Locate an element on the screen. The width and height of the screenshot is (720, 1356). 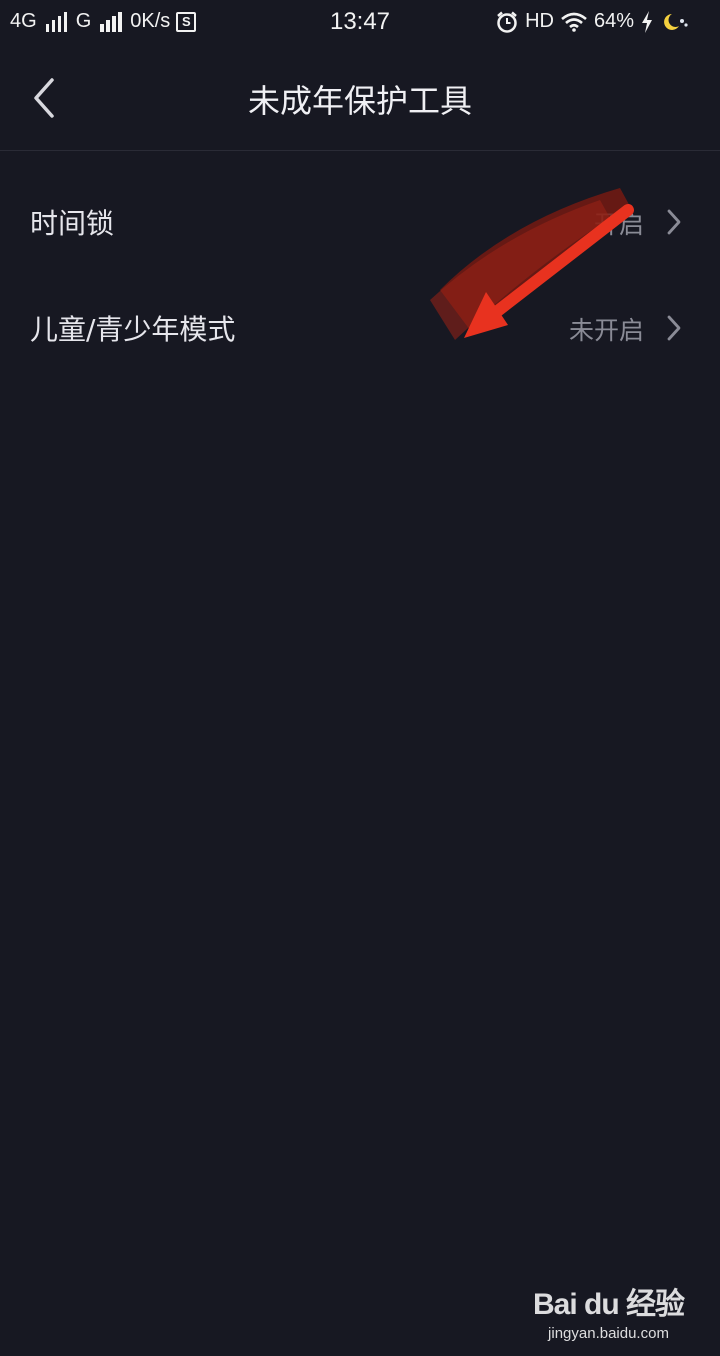
item-label: 时间锁 is located at coordinates (72, 223).